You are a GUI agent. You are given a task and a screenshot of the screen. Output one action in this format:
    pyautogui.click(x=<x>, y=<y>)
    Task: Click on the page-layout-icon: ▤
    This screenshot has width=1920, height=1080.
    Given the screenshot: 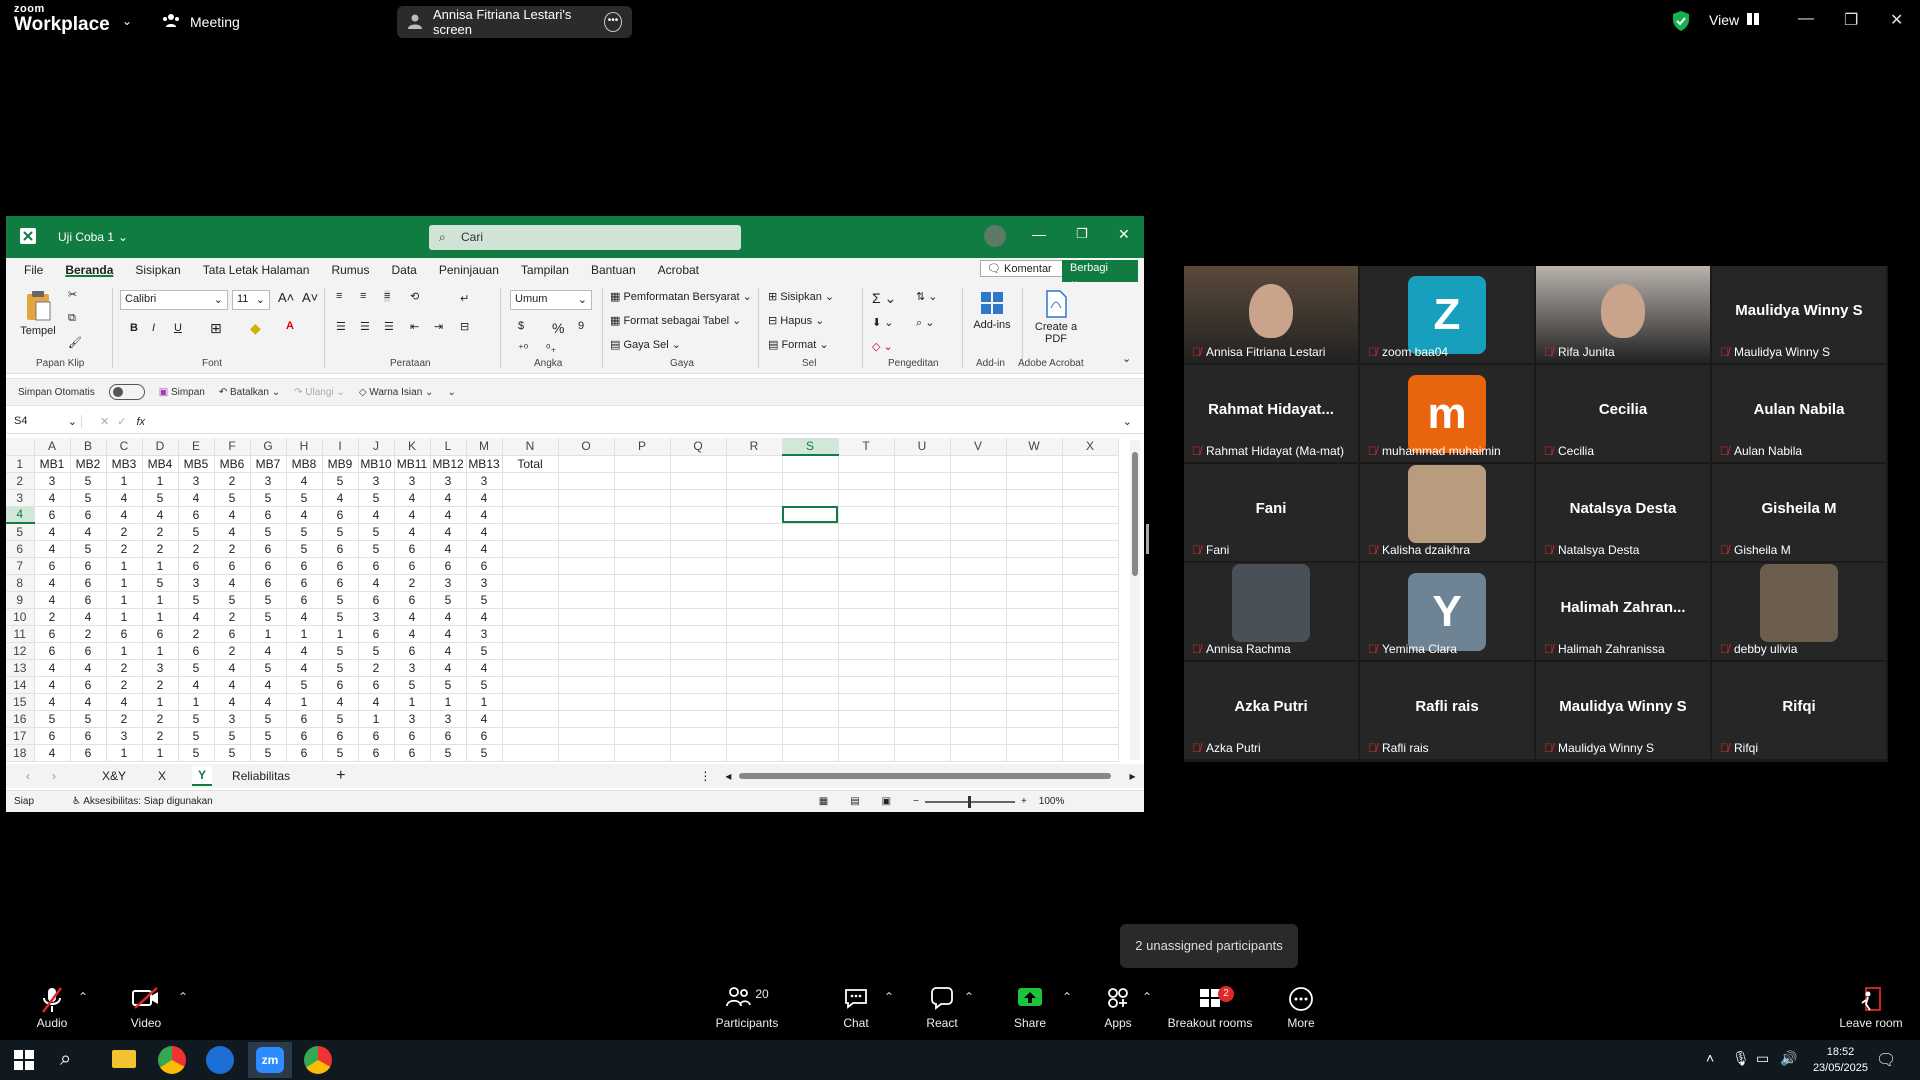 What is the action you would take?
    pyautogui.click(x=854, y=801)
    